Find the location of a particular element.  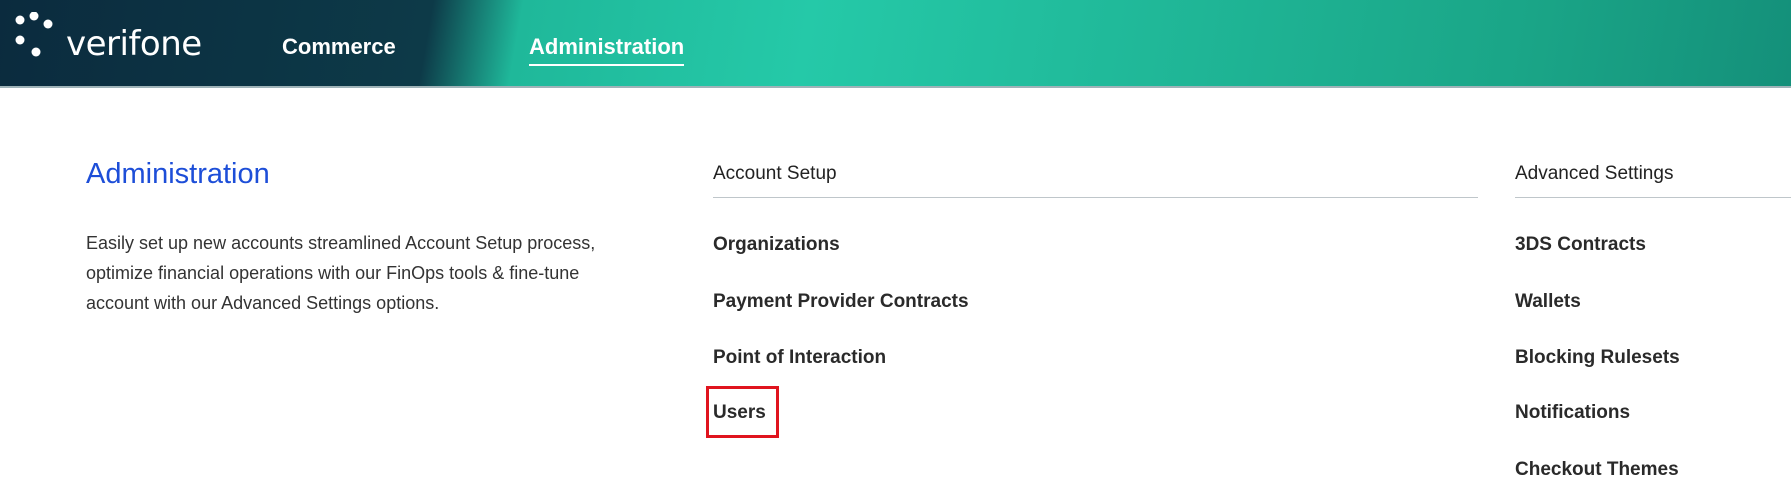

advanced-settings-heading: Advanced Settings is located at coordinates (1653, 180).